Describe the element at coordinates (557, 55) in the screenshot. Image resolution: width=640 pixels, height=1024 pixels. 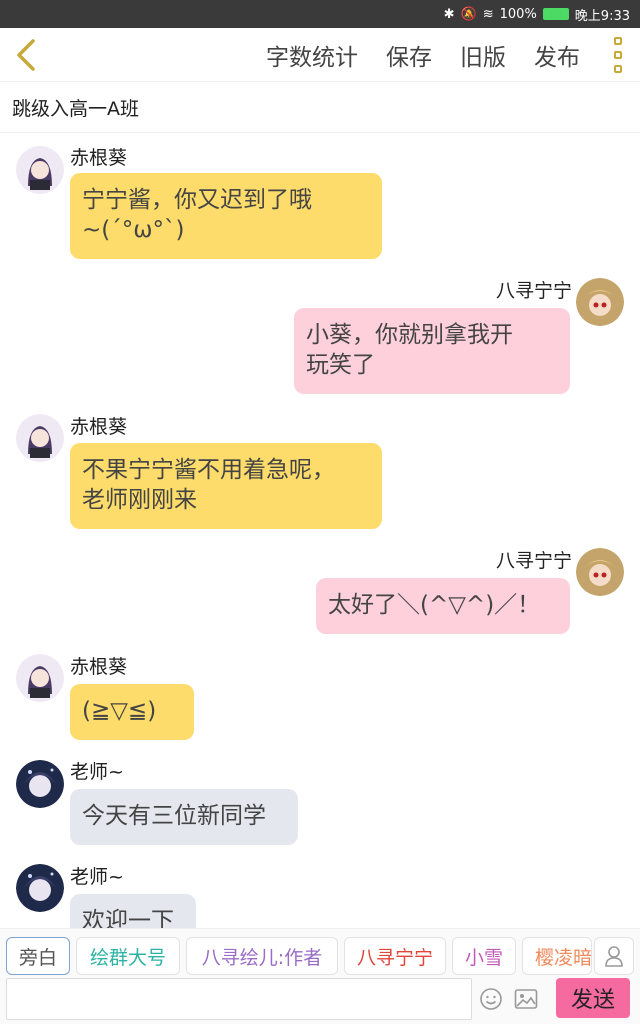
I see `publish-button: 发布` at that location.